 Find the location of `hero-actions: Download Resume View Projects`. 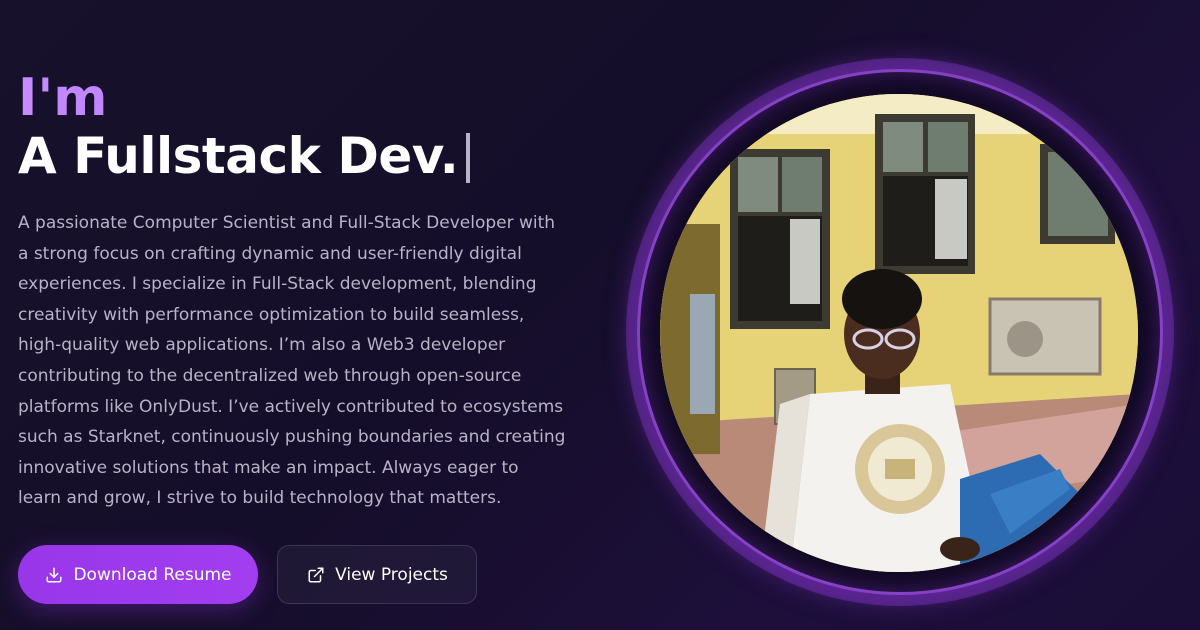

hero-actions: Download Resume View Projects is located at coordinates (247, 574).